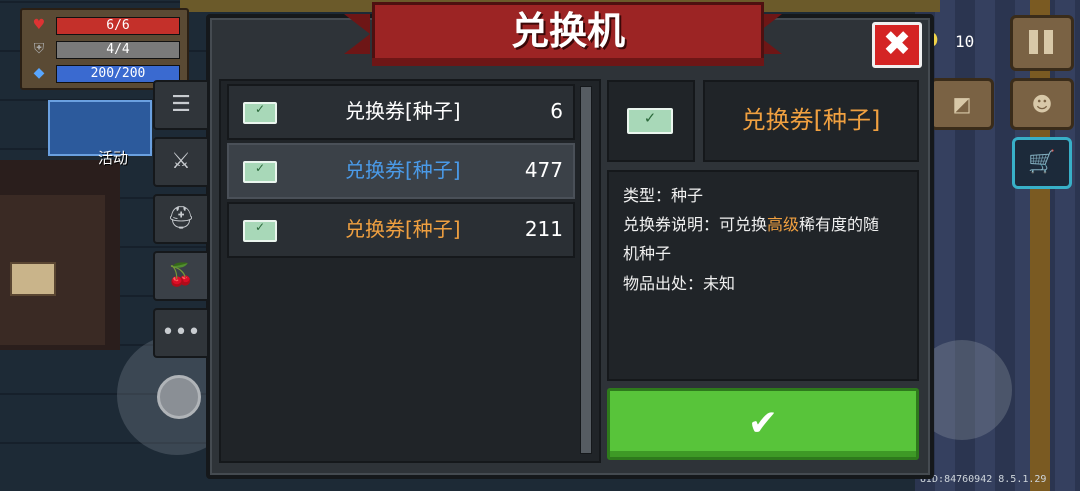  What do you see at coordinates (647, 253) in the screenshot?
I see `desc-line-2: 机种子` at bounding box center [647, 253].